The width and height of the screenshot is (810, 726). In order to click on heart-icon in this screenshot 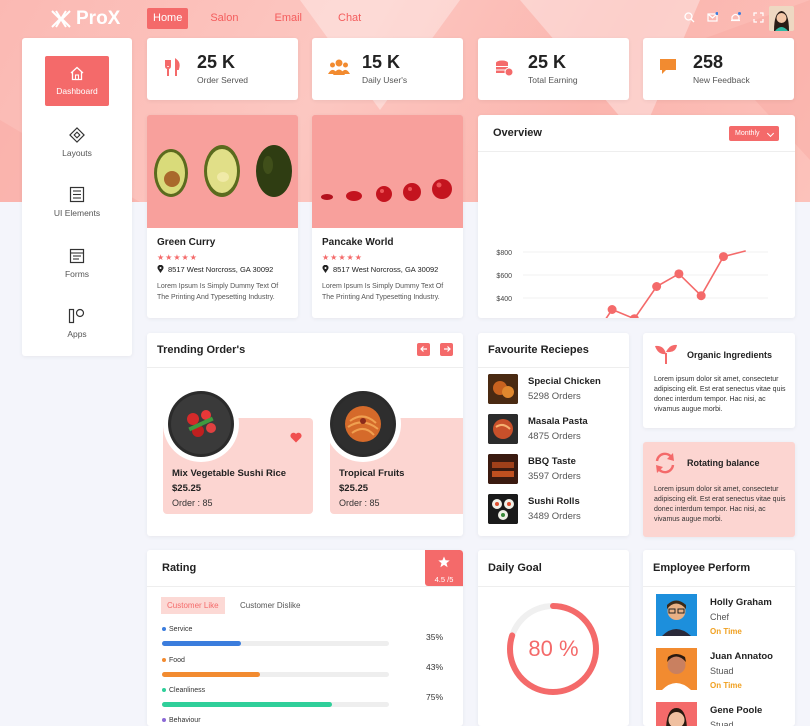, I will do `click(296, 437)`.